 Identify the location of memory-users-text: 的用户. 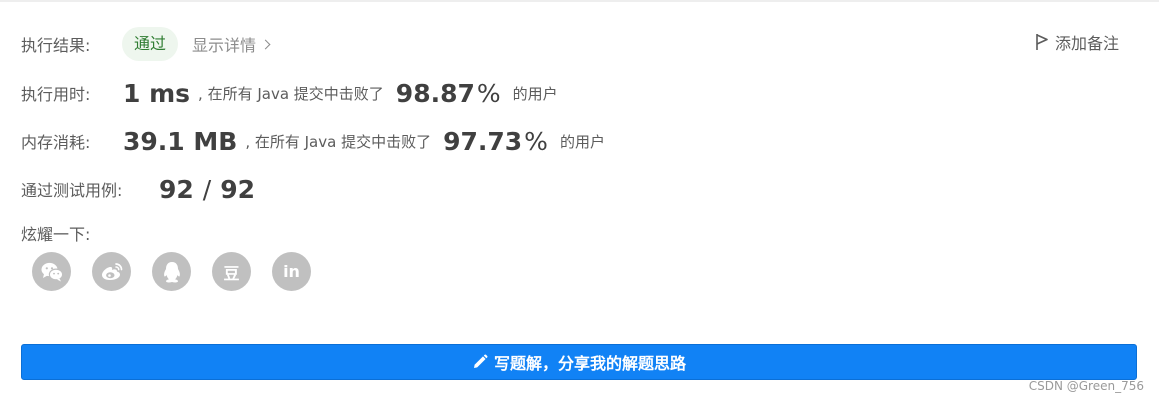
(582, 141).